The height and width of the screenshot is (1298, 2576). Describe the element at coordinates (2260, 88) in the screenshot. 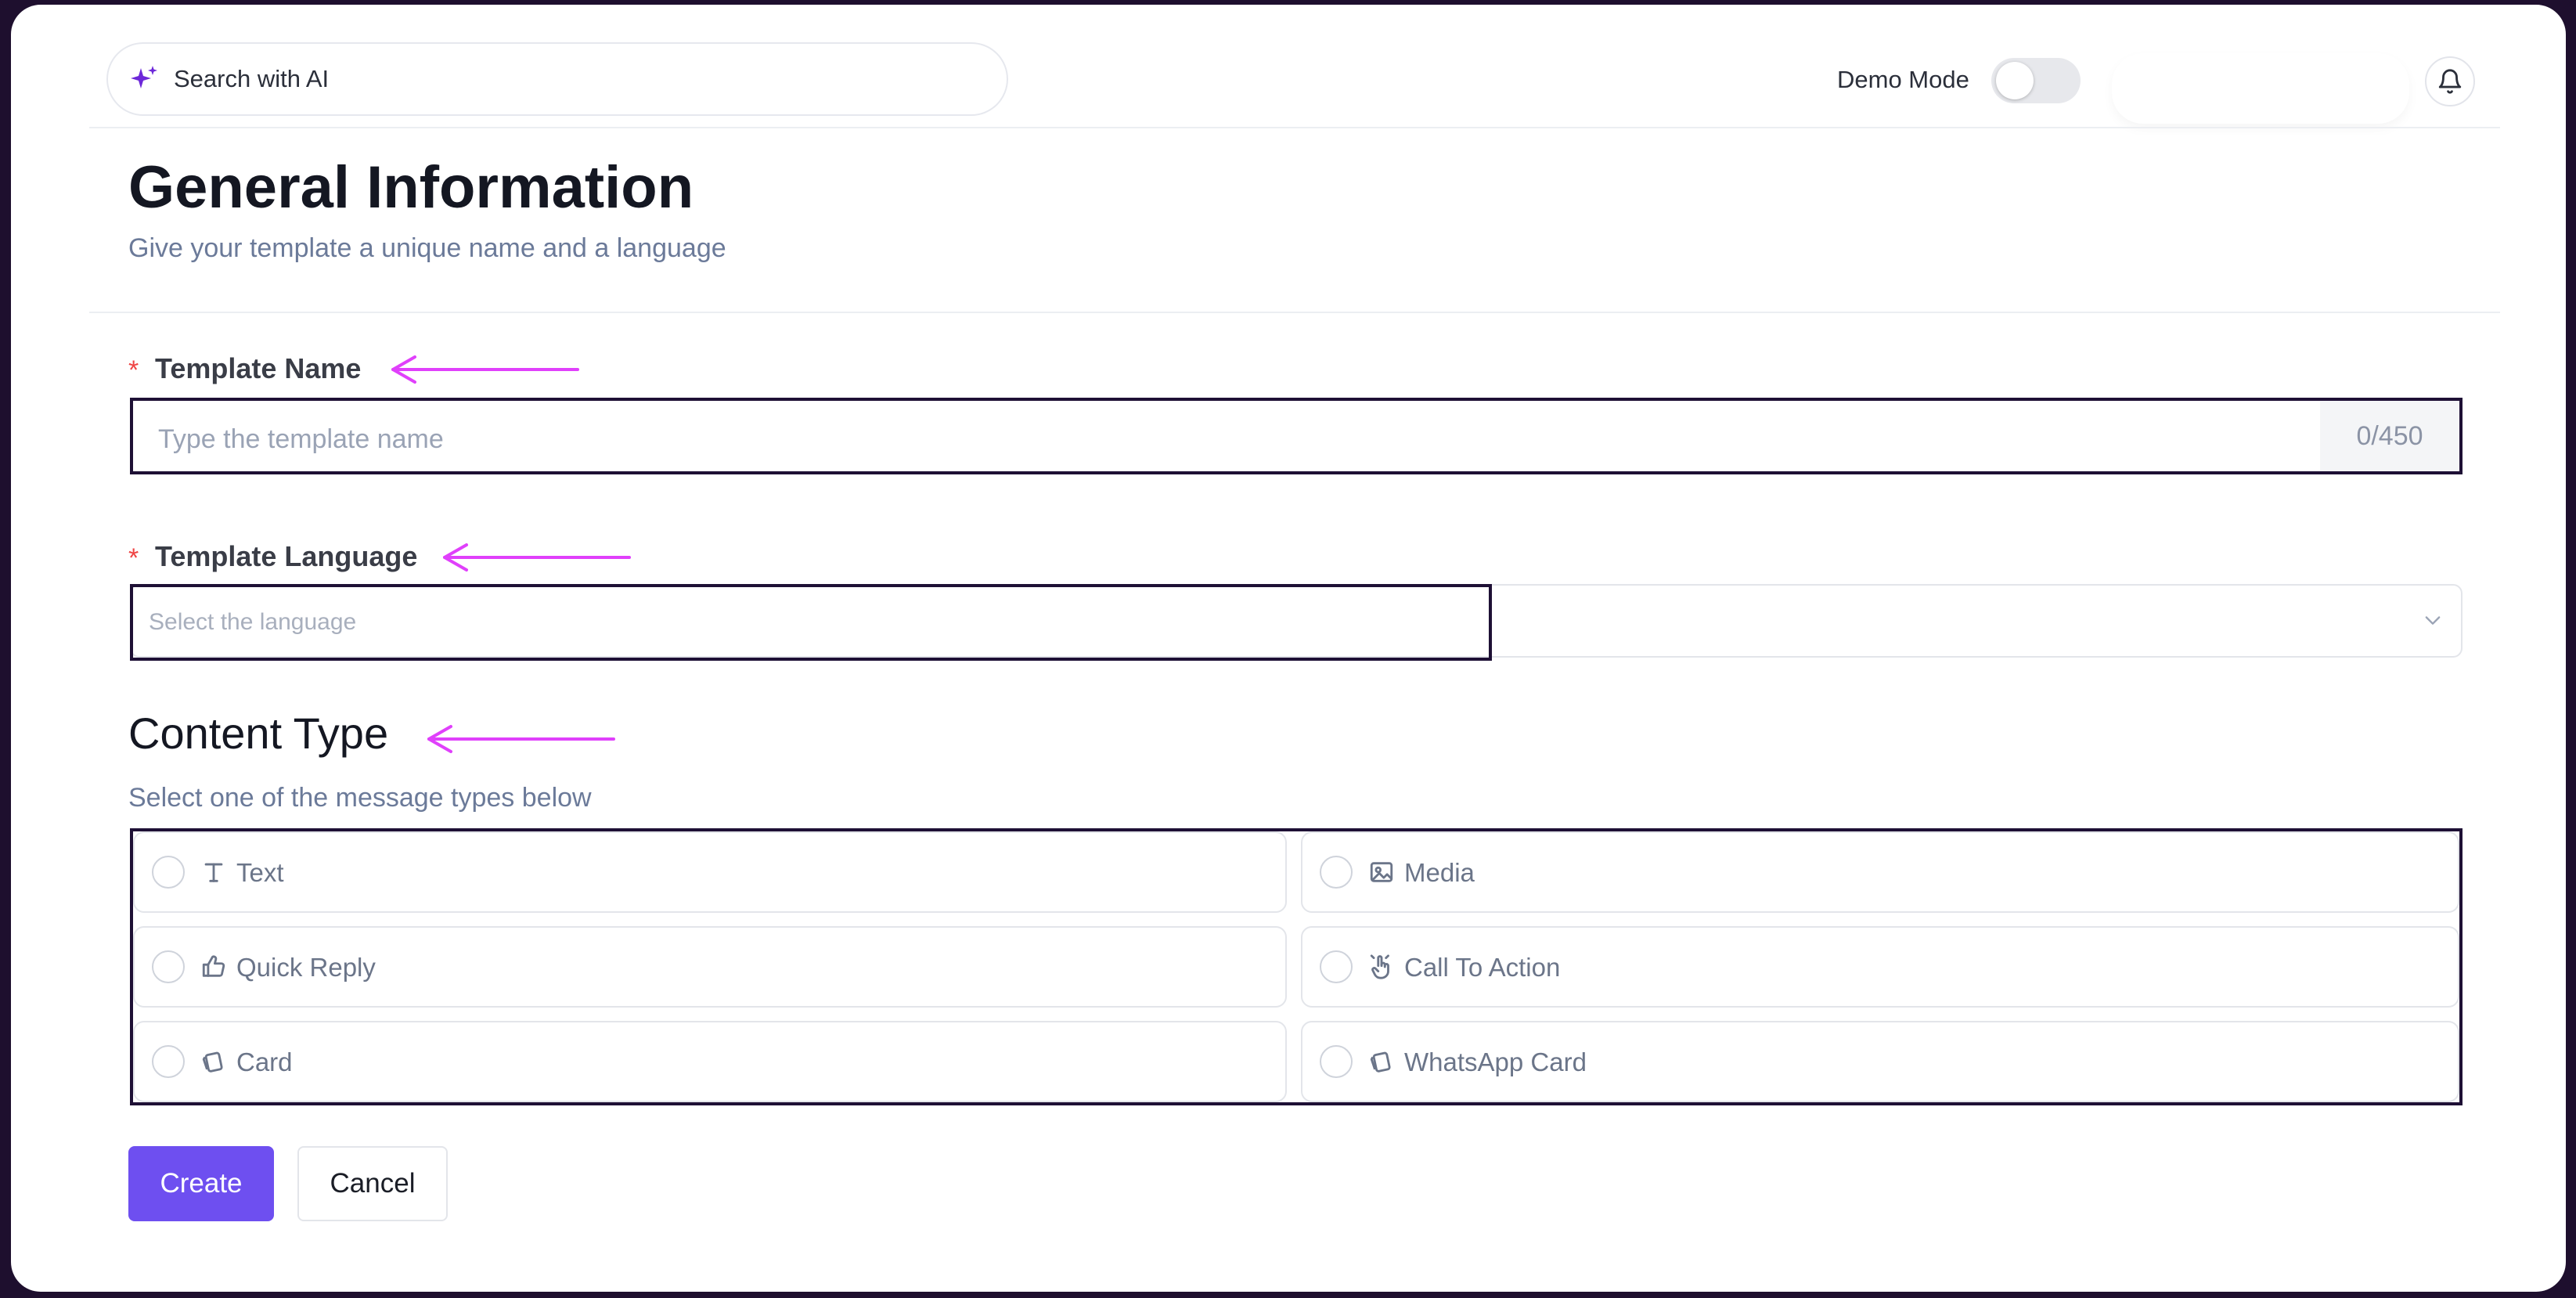

I see `header-placeholder-pill` at that location.